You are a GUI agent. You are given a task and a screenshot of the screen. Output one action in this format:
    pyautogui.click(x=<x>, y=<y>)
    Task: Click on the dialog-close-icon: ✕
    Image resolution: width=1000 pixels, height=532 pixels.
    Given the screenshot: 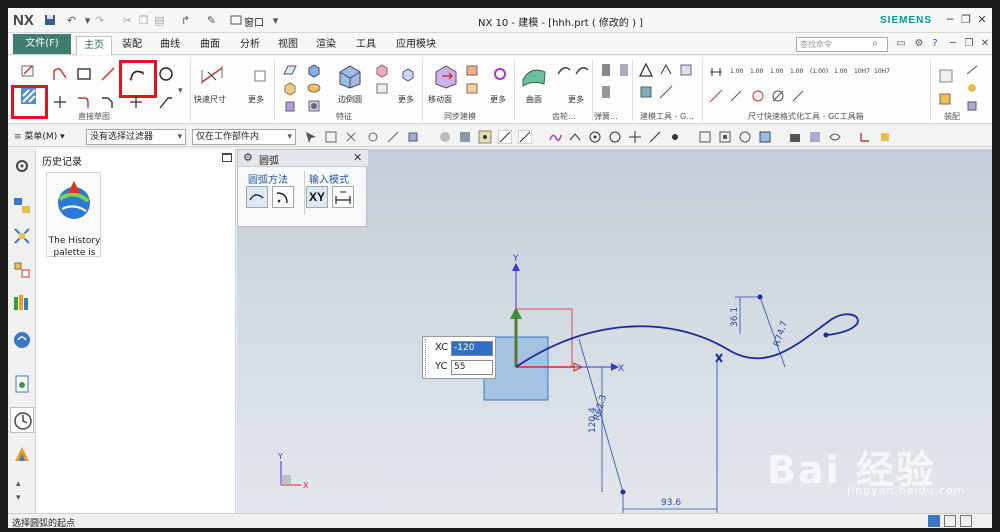 What is the action you would take?
    pyautogui.click(x=357, y=157)
    